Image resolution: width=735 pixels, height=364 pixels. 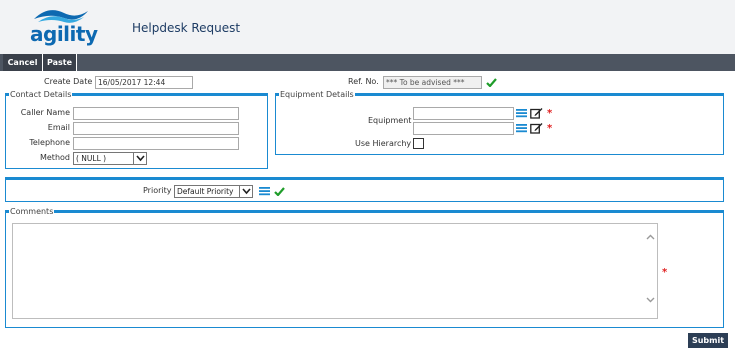 What do you see at coordinates (363, 81) in the screenshot?
I see `ref-no-label: Ref. No.` at bounding box center [363, 81].